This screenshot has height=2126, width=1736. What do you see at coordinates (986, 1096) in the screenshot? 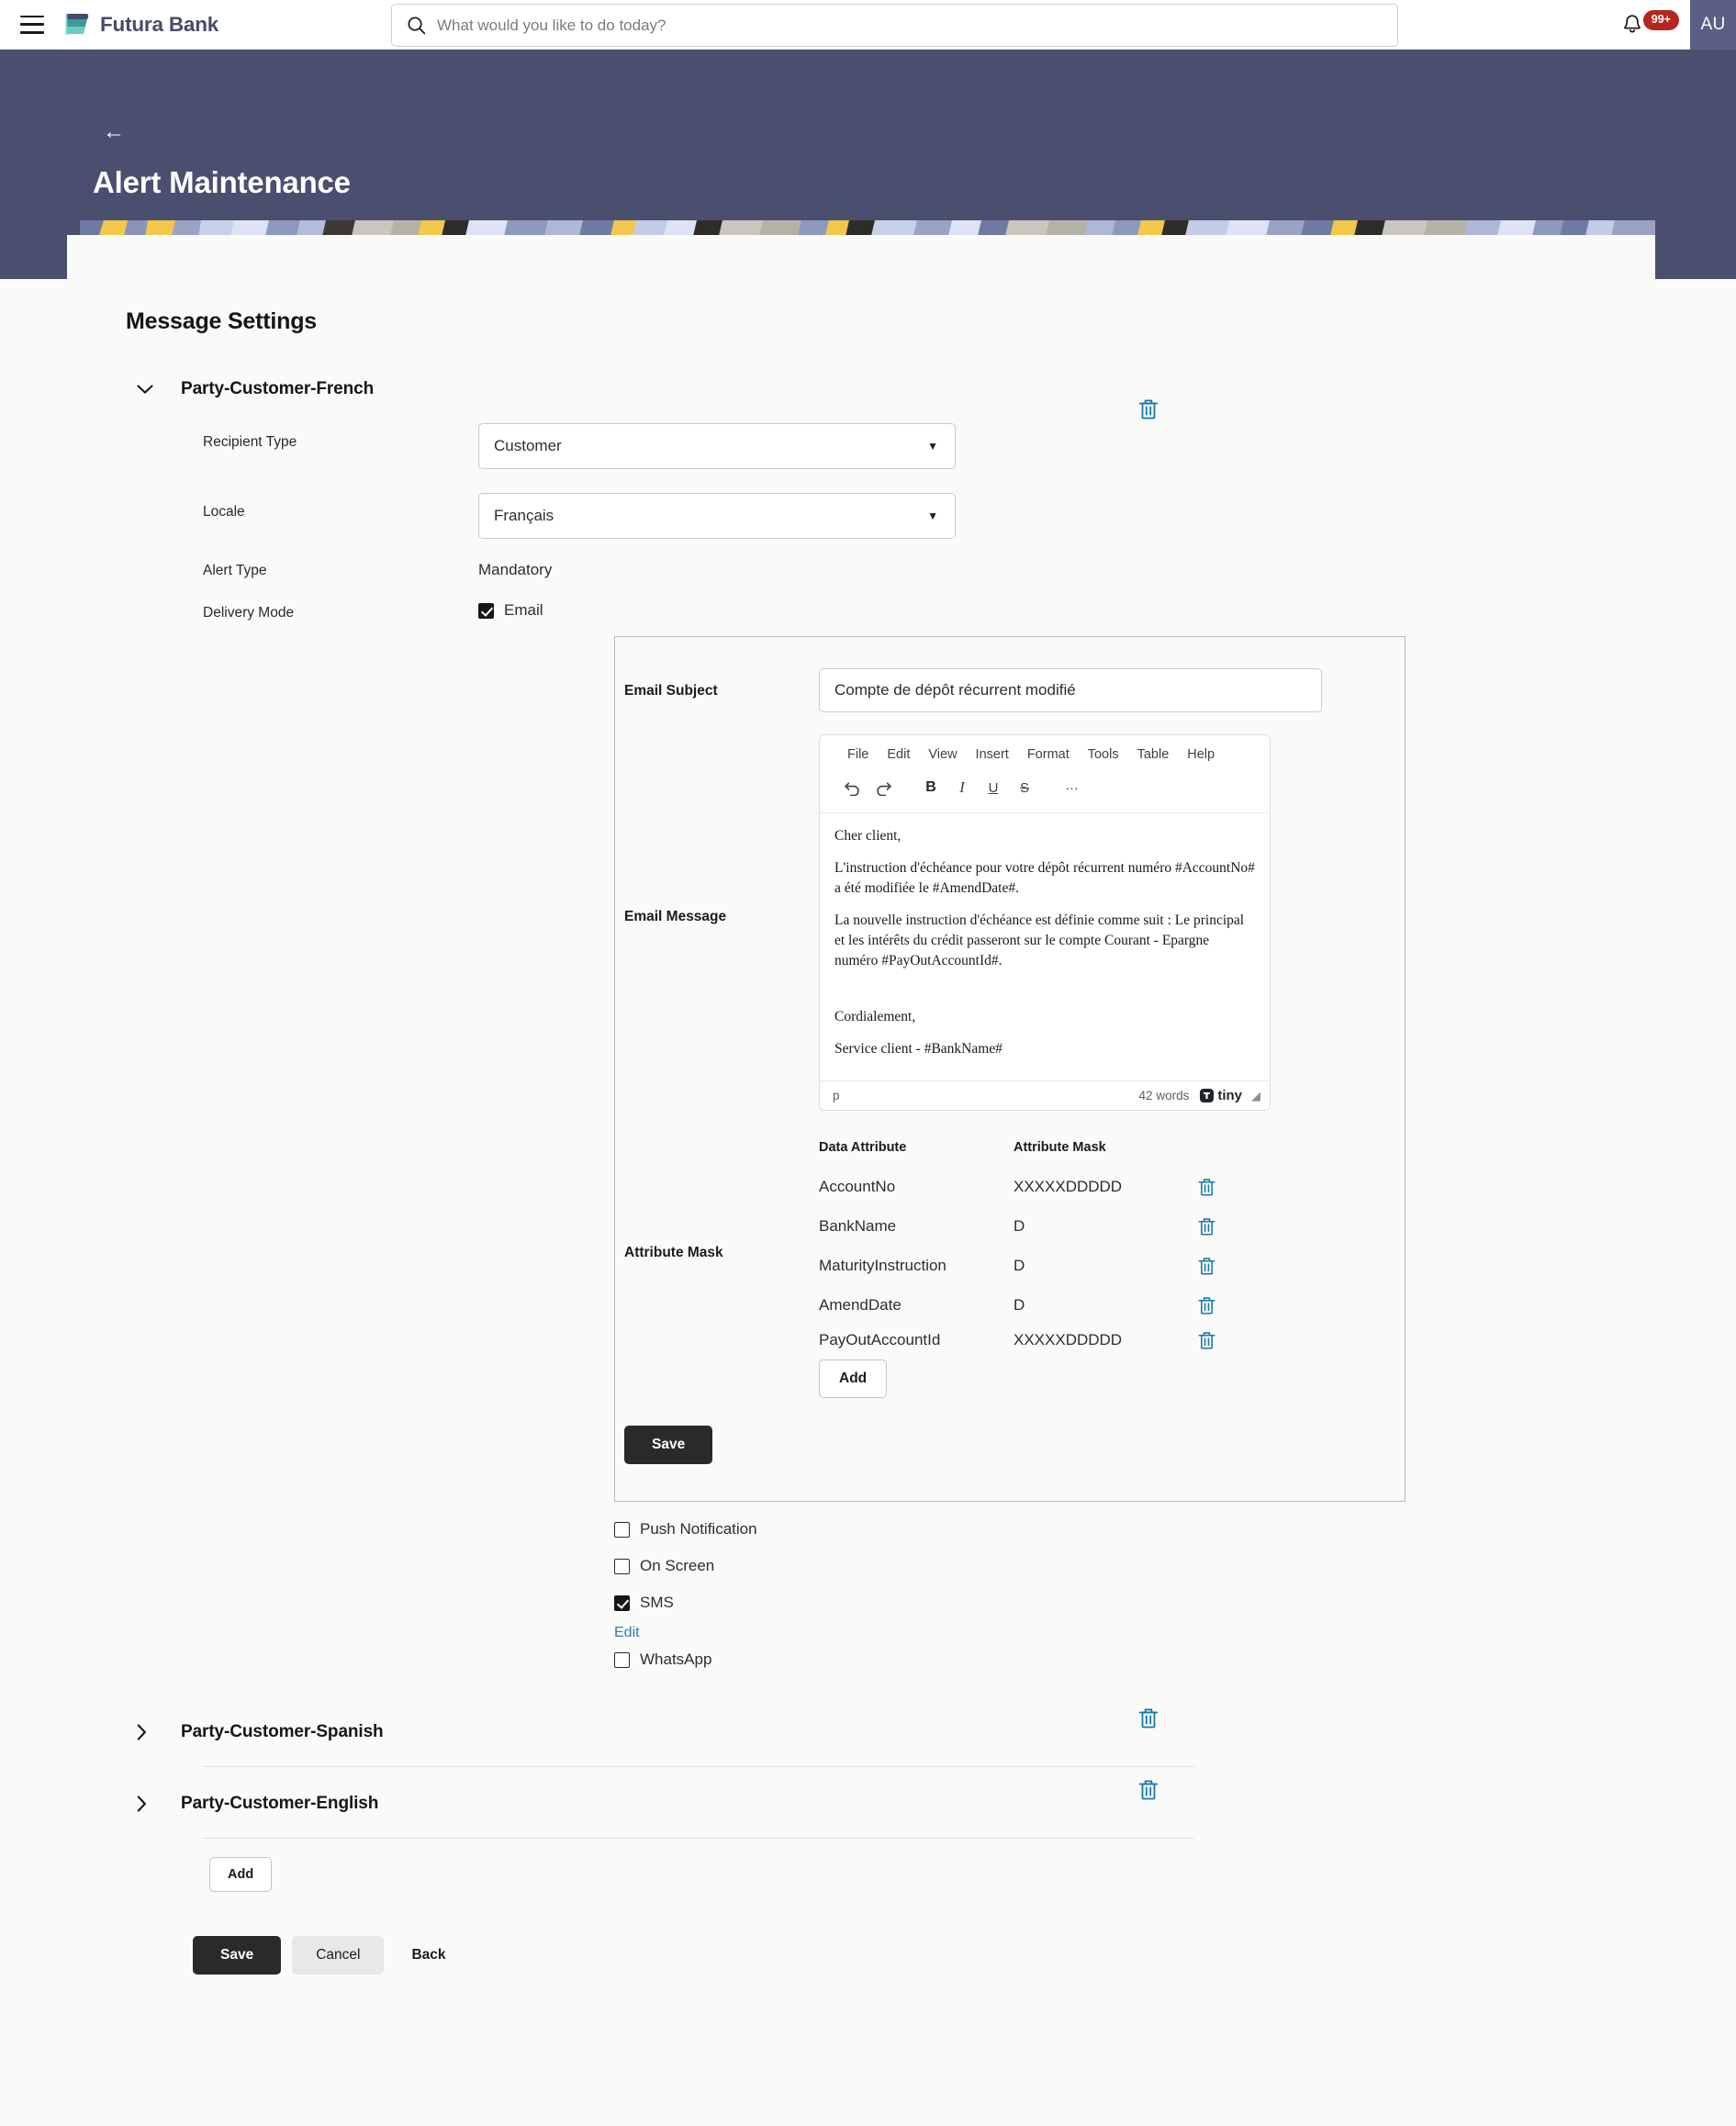
I see `editor-element-path: p` at bounding box center [986, 1096].